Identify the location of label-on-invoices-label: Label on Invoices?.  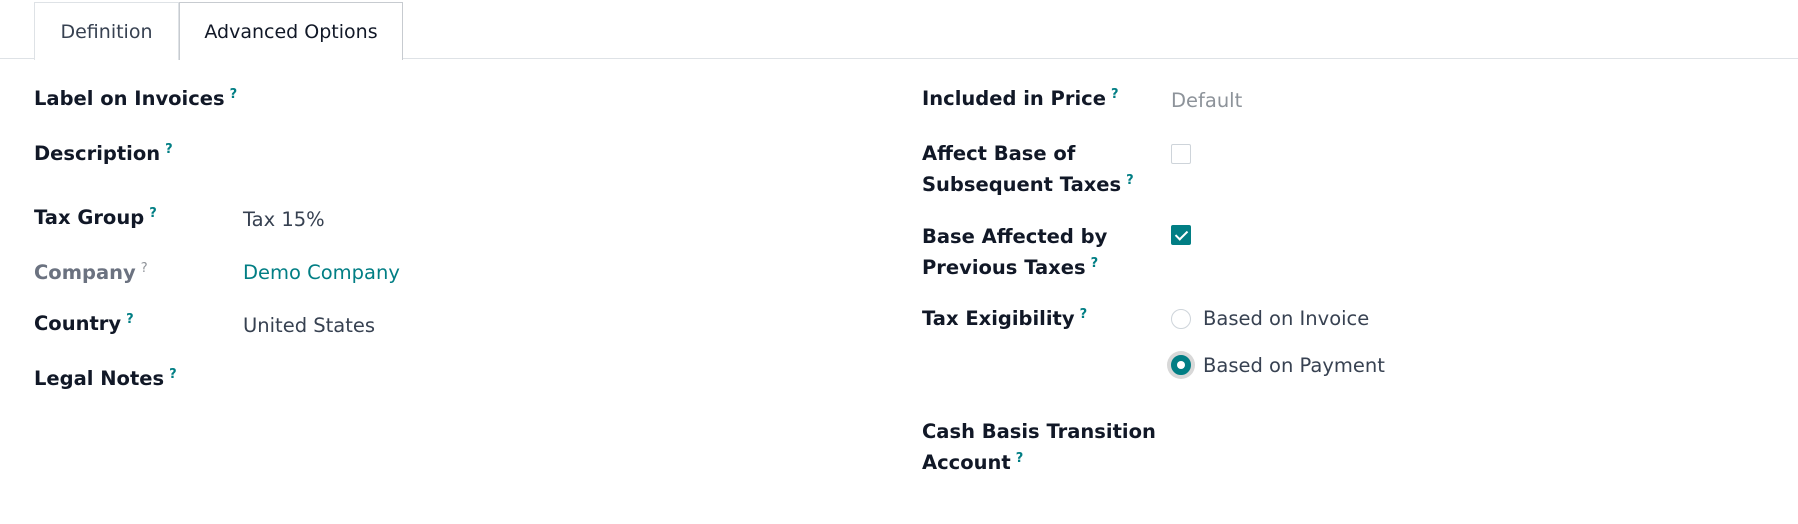
(135, 98).